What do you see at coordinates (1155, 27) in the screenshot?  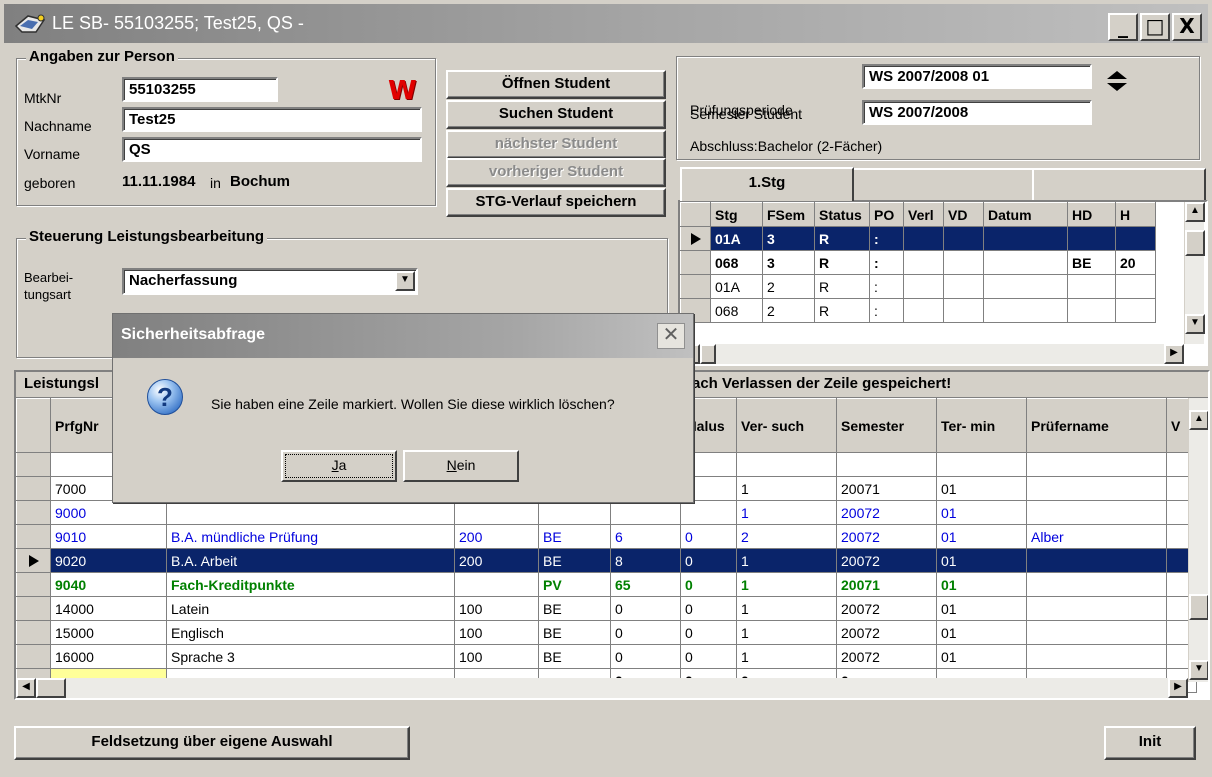 I see `maximize-button: □` at bounding box center [1155, 27].